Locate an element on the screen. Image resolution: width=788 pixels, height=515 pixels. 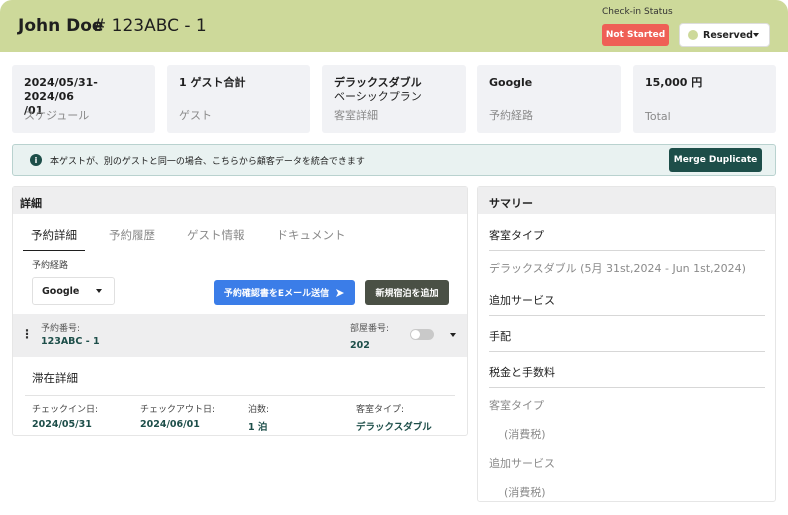
send-confirmation-email-button: 予約確認書をEメール送信 is located at coordinates (284, 292).